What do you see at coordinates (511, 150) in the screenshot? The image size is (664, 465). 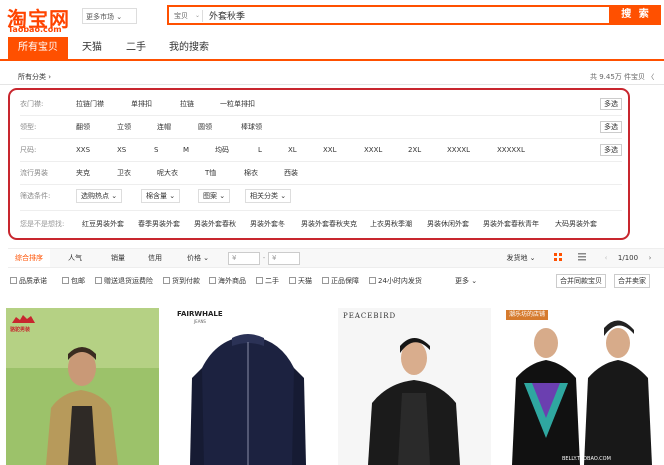 I see `filter-option: XXXXXL` at bounding box center [511, 150].